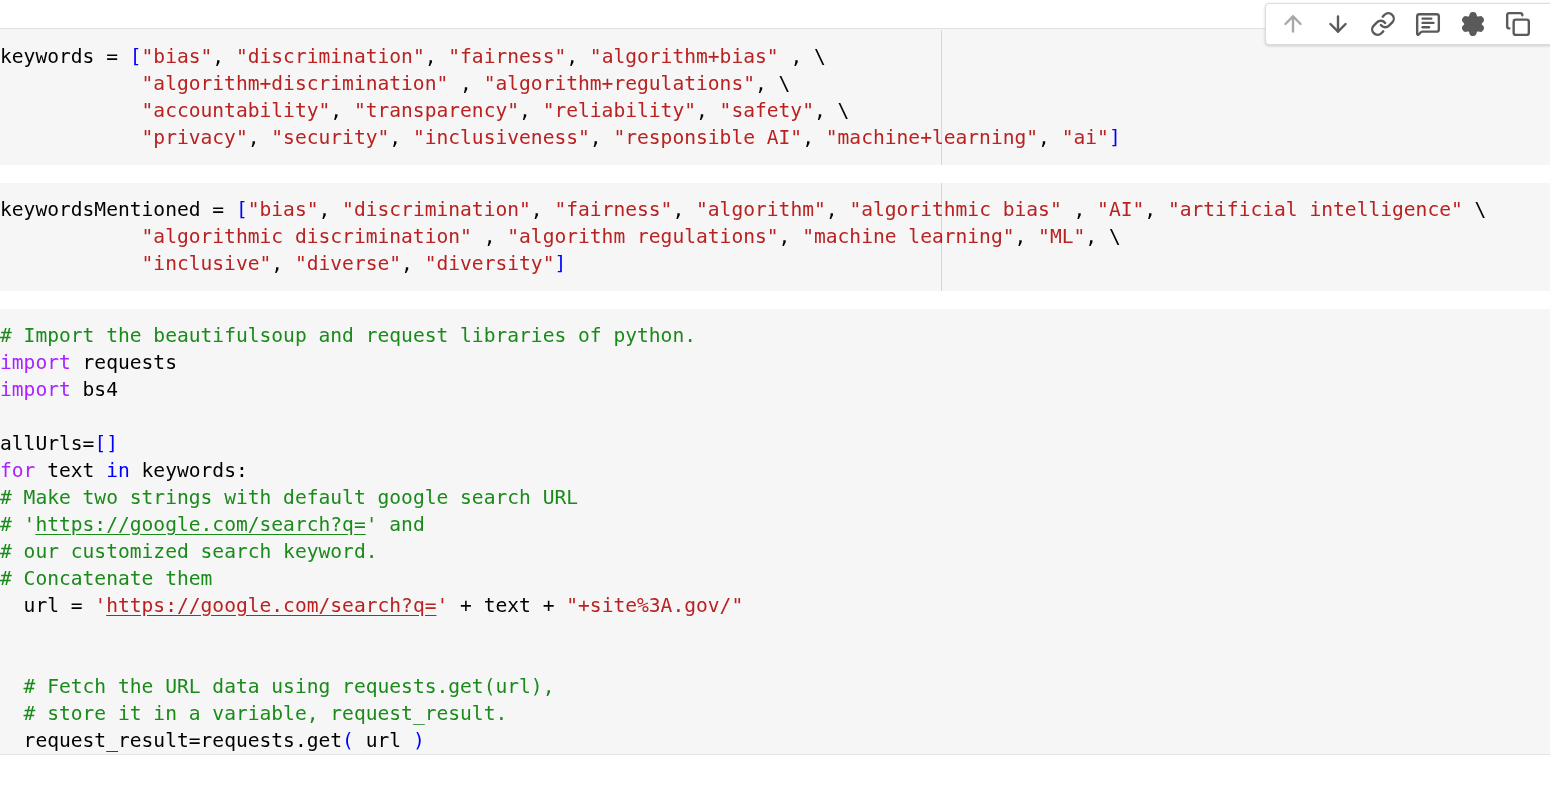  I want to click on code-line: # store it in a variable, request_result., so click(265, 714).